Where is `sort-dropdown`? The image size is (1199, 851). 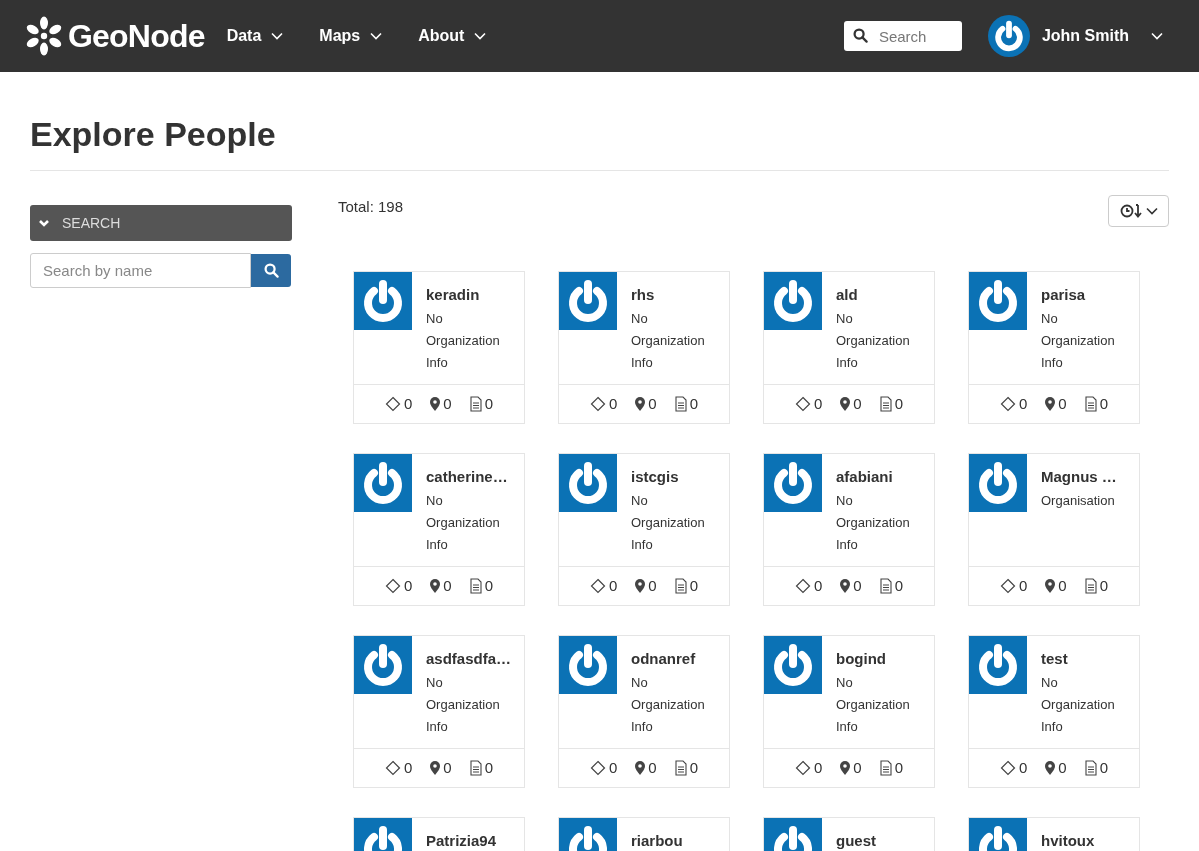
sort-dropdown is located at coordinates (1138, 211).